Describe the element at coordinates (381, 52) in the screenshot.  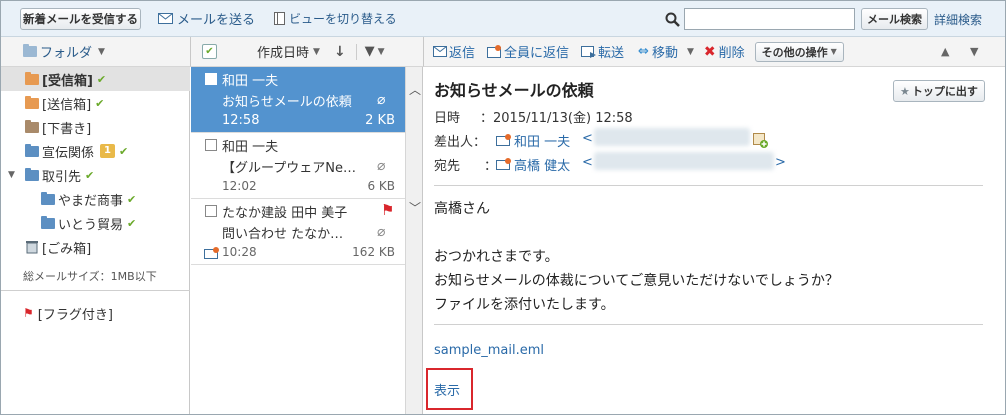
I see `filter-chevron-icon: ▼` at that location.